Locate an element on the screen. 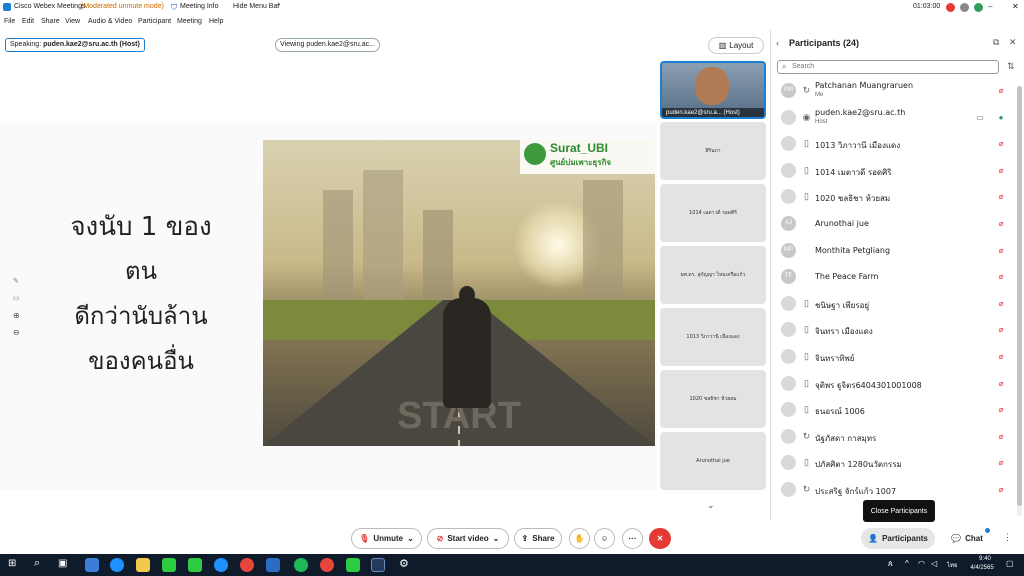 The image size is (1024, 576). participant-row: ▯ จินทรา เมืองแดง ⌀ is located at coordinates (893, 330).